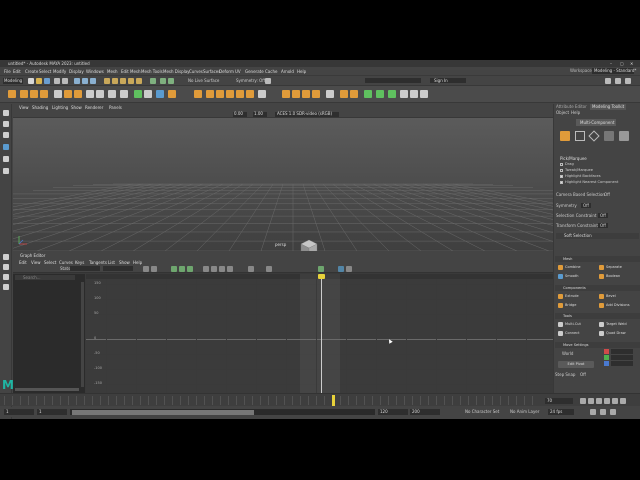 This screenshot has width=640, height=480. Describe the element at coordinates (341, 269) in the screenshot. I see `curve-view-icon` at that location.